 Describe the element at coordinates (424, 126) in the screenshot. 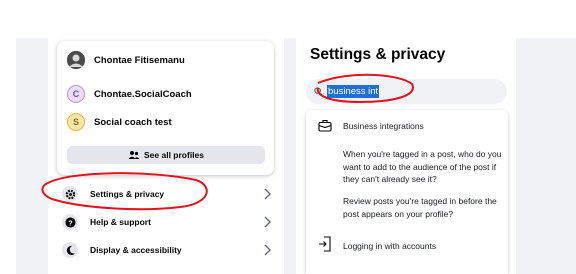

I see `search-result-item: Business integrations` at that location.